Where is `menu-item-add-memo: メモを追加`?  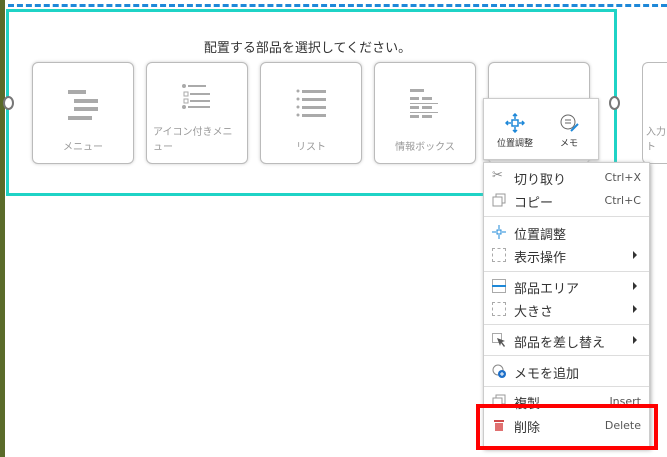
menu-item-add-memo: メモを追加 is located at coordinates (566, 371).